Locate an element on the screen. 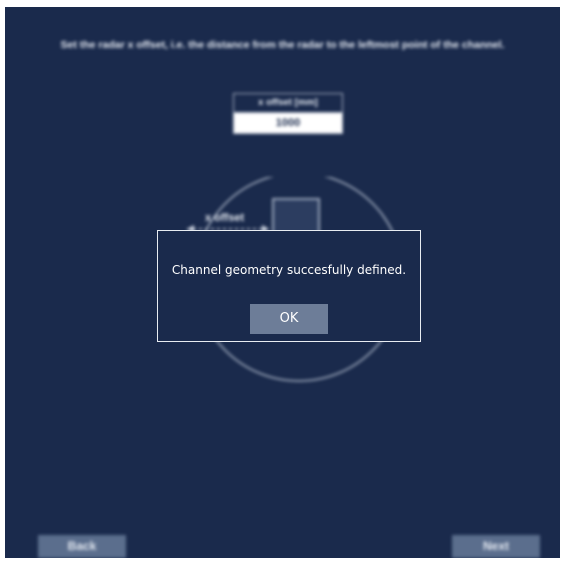 Image resolution: width=566 pixels, height=564 pixels. x-offset-input: 1000 is located at coordinates (288, 123).